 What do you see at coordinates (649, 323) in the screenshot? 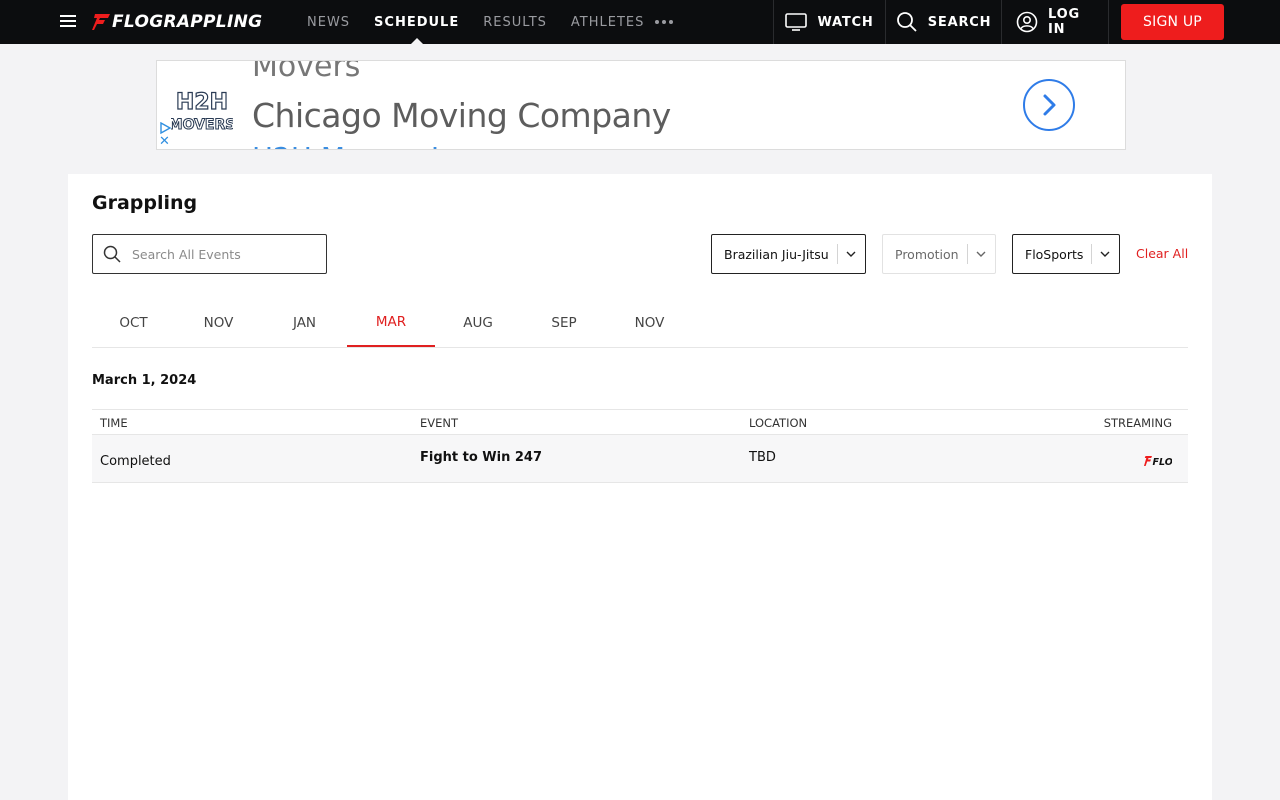
I see `tab-nov-2: NOV` at bounding box center [649, 323].